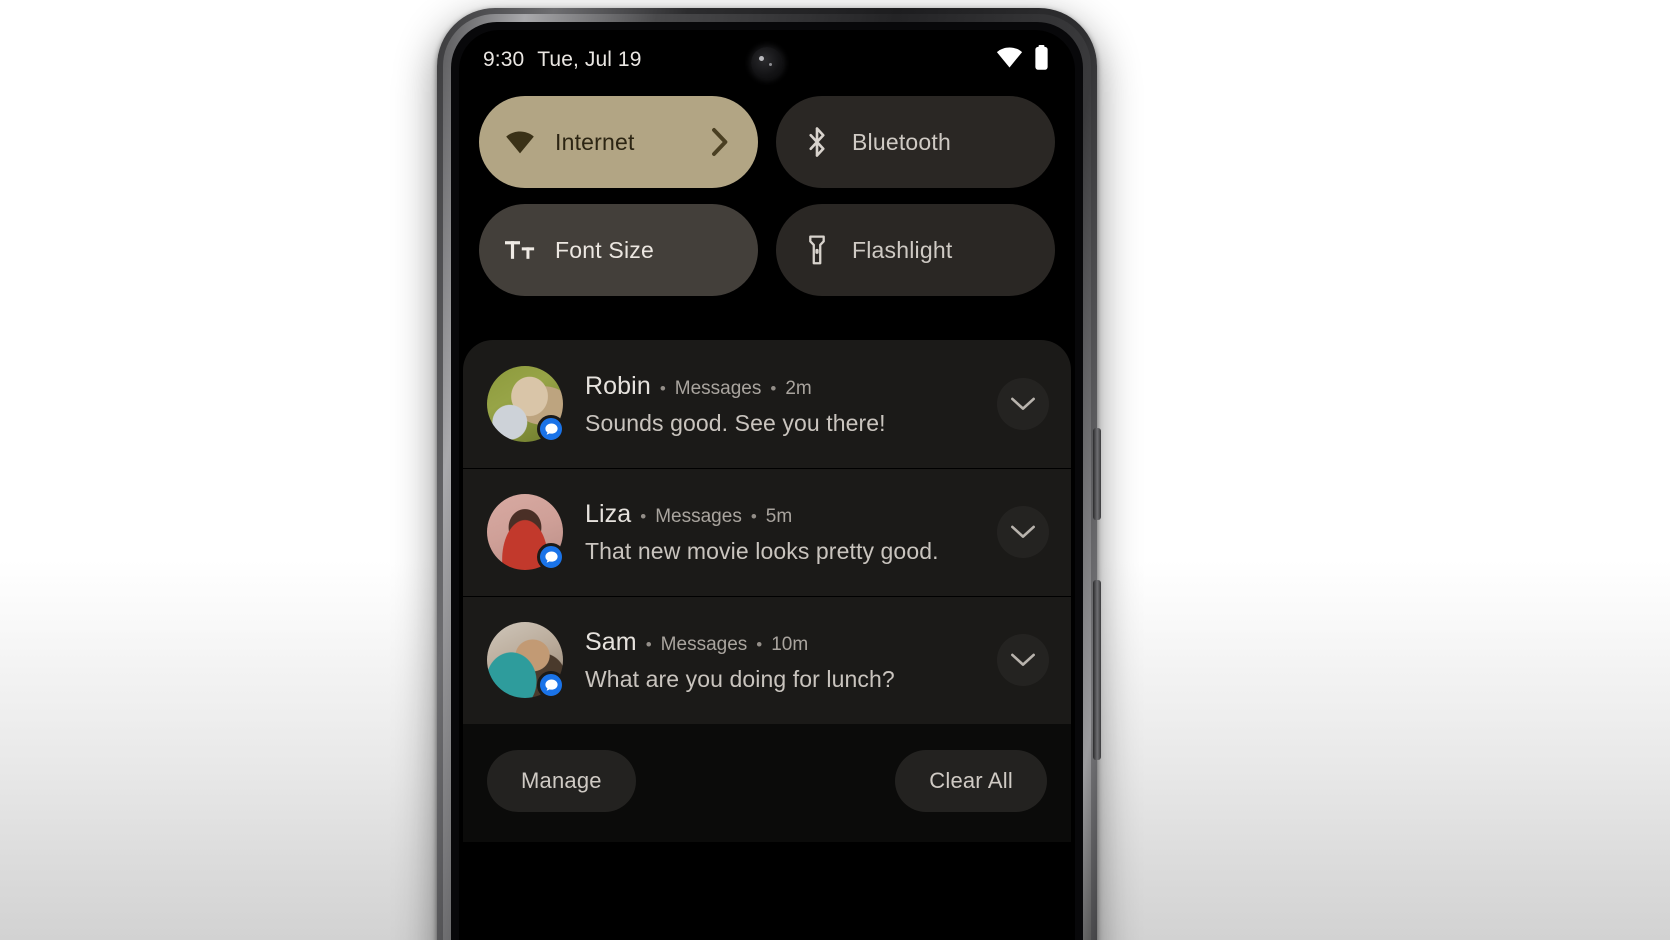  Describe the element at coordinates (520, 250) in the screenshot. I see `font-size-icon` at that location.